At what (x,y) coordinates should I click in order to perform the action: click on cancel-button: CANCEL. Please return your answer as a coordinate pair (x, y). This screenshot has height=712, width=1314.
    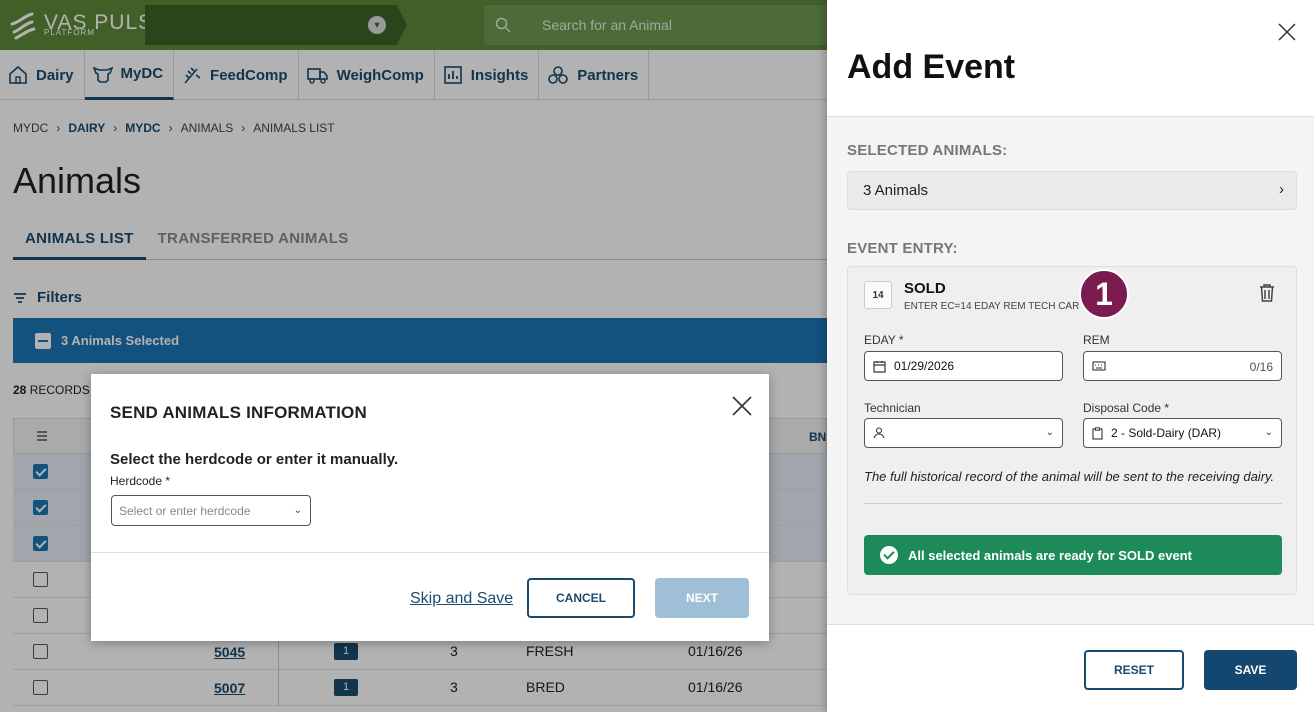
    Looking at the image, I should click on (581, 598).